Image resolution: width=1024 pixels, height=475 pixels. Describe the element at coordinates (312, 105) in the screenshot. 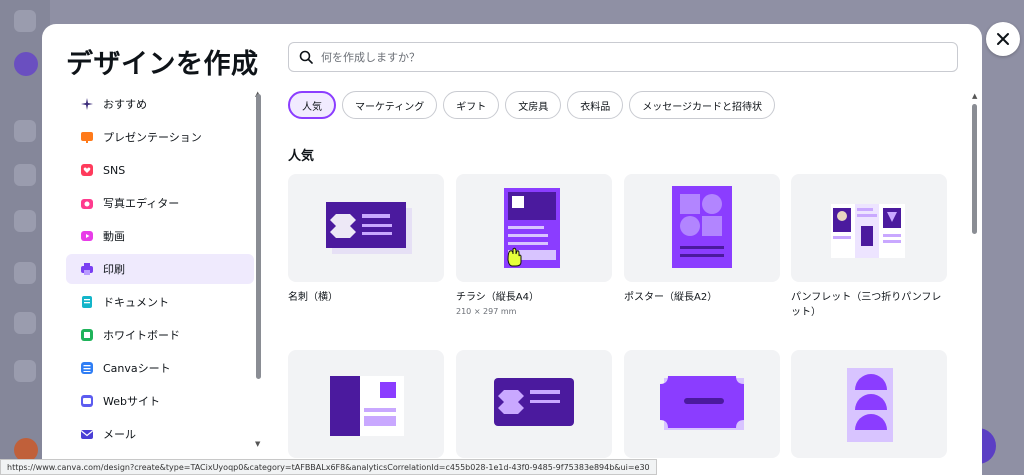

I see `chip-popular: 人気` at that location.